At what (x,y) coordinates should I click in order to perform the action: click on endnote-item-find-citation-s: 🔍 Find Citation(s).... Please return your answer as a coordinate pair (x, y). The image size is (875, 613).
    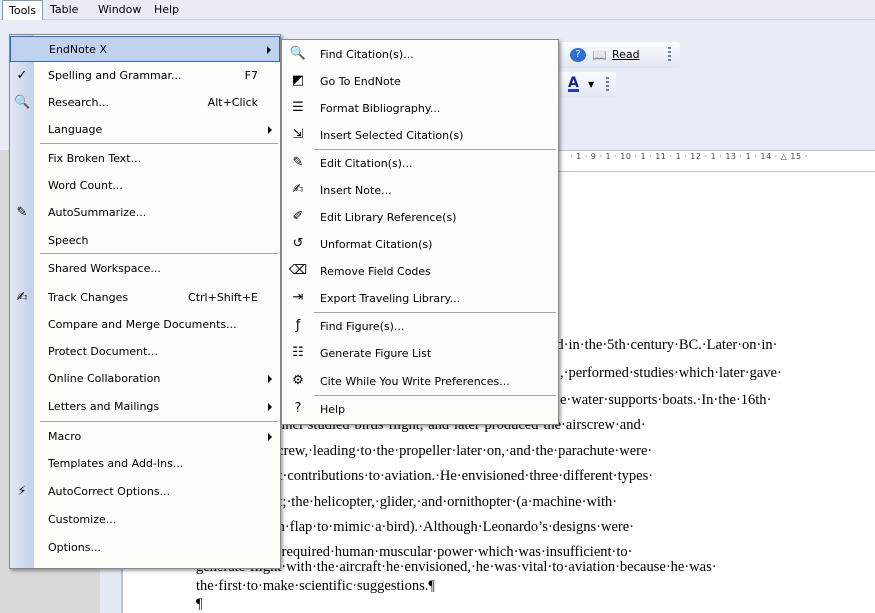
    Looking at the image, I should click on (420, 55).